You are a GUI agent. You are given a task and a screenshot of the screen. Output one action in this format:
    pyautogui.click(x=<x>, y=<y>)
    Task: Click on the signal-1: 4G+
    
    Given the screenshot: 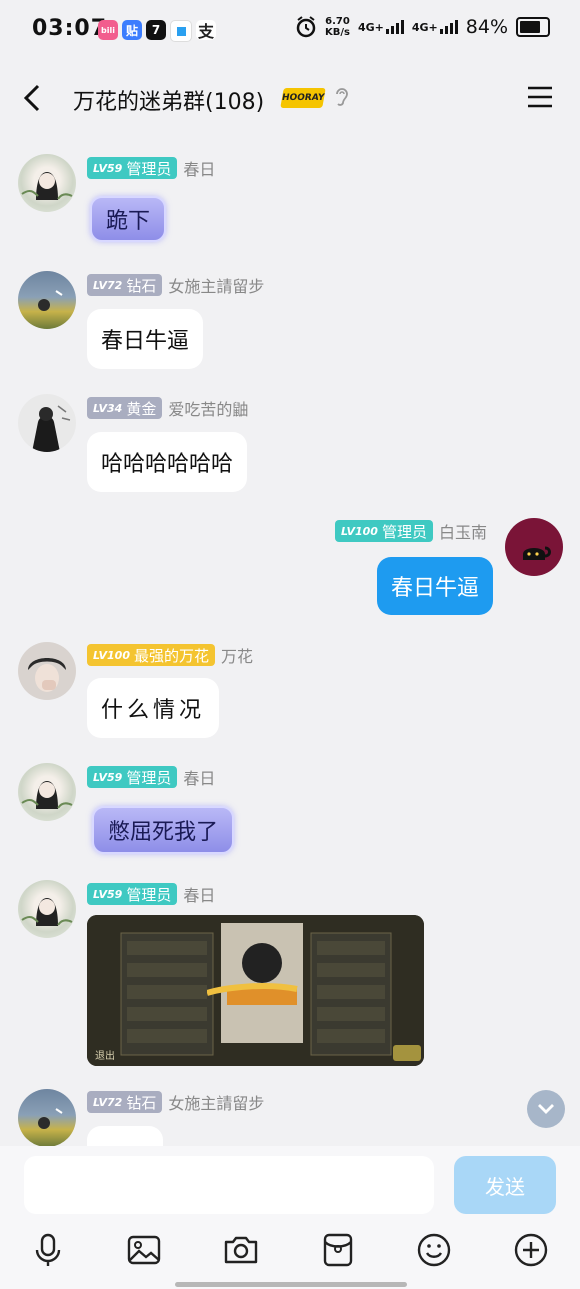 What is the action you would take?
    pyautogui.click(x=381, y=27)
    